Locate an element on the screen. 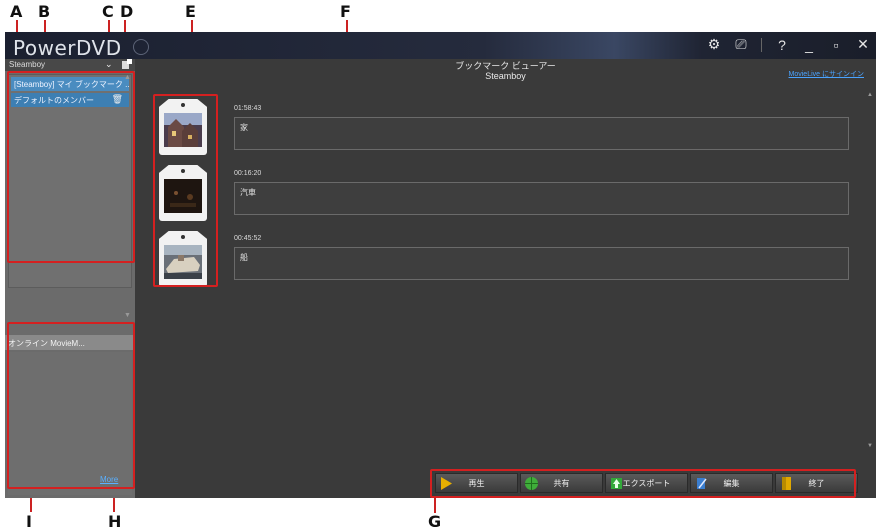 The width and height of the screenshot is (876, 532). callout-h: H is located at coordinates (115, 521).